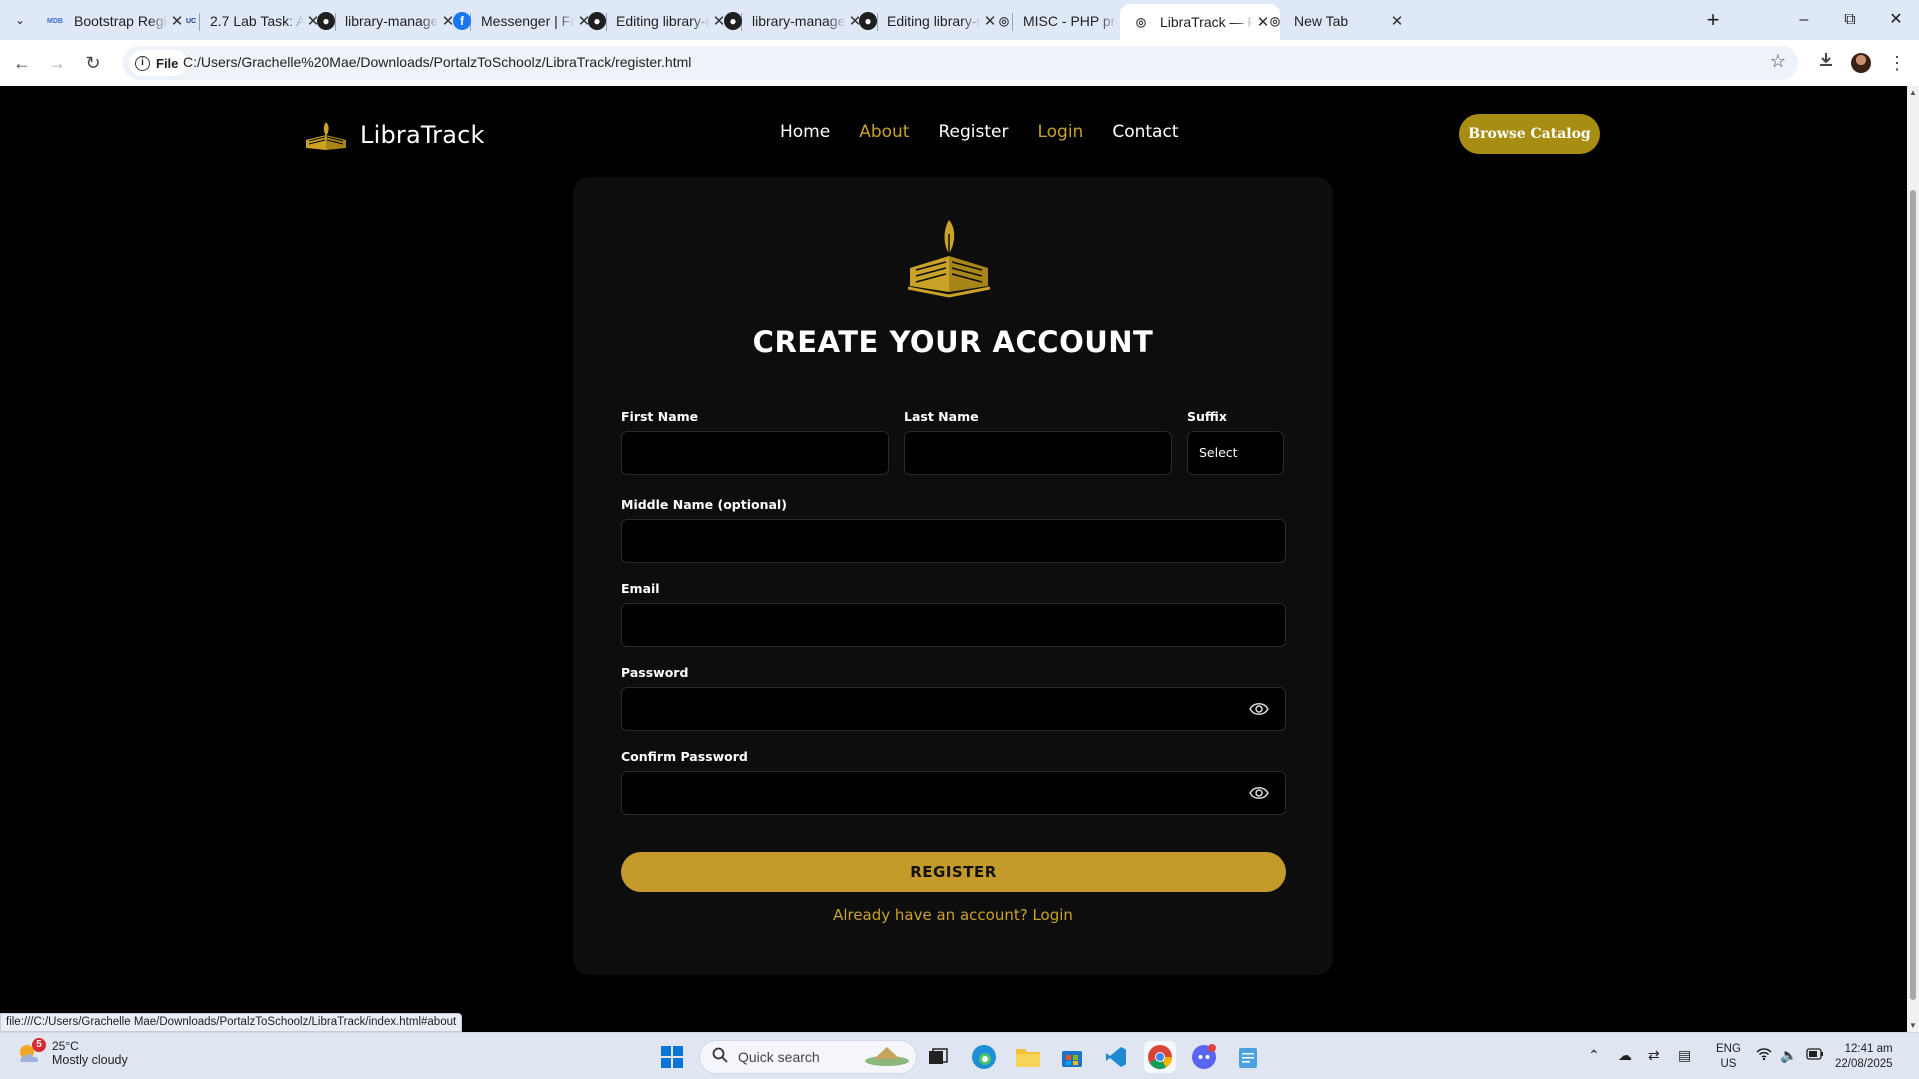  I want to click on register-button: REGISTER, so click(953, 872).